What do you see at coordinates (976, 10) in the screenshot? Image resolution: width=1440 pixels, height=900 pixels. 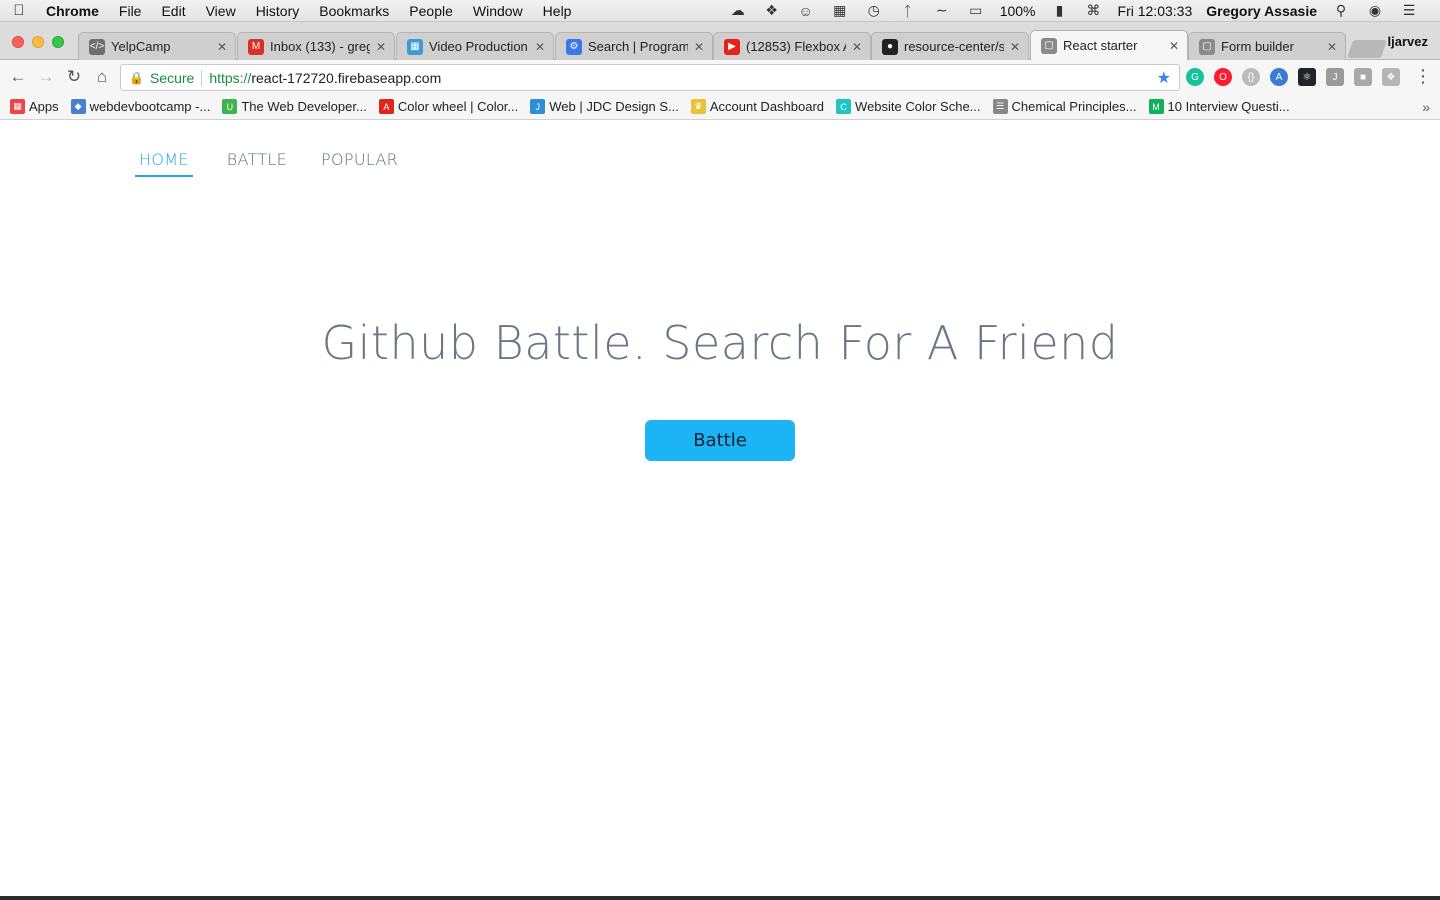 I see `airplay-icon: ▭` at bounding box center [976, 10].